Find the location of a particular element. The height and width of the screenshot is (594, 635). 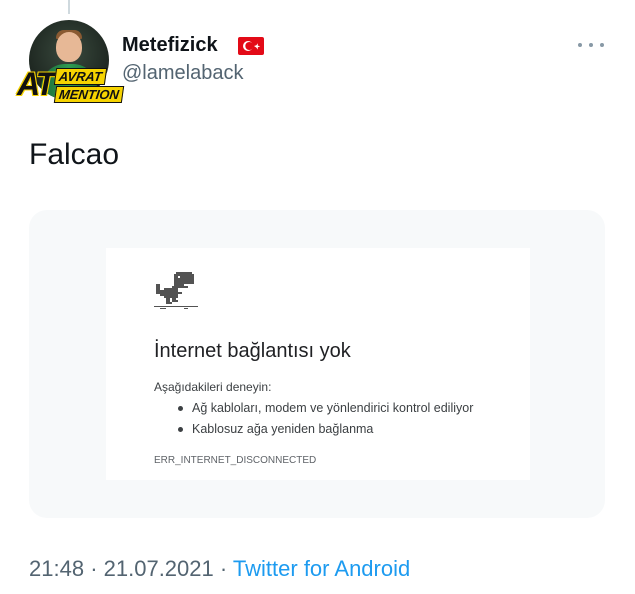

error-title: İnternet bağlantısı yok is located at coordinates (252, 351).